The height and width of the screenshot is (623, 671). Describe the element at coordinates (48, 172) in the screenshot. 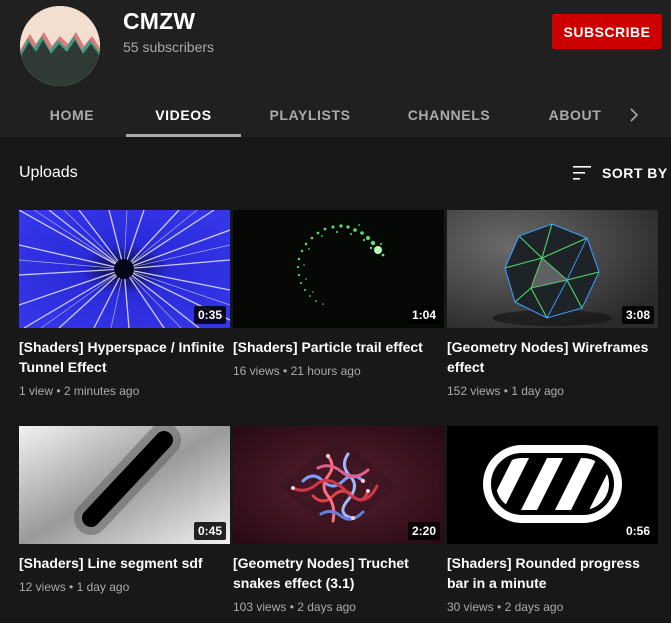

I see `section-title: Uploads` at that location.